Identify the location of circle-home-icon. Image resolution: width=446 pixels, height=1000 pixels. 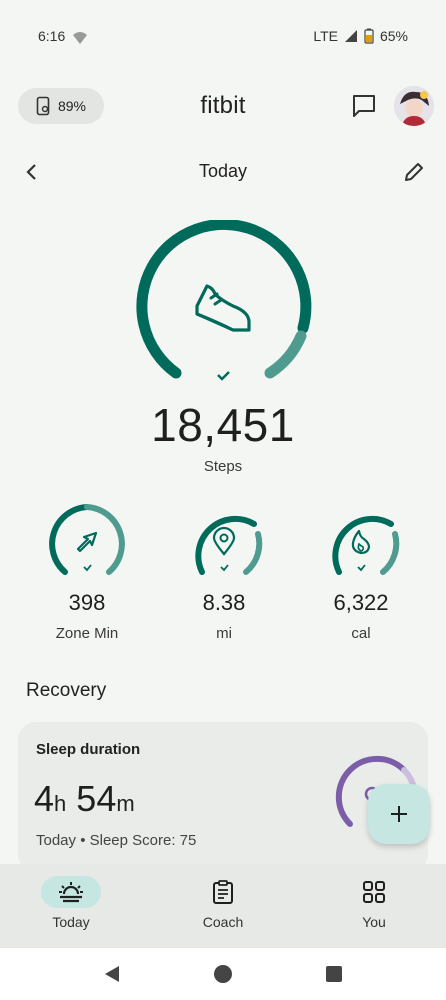
(223, 974).